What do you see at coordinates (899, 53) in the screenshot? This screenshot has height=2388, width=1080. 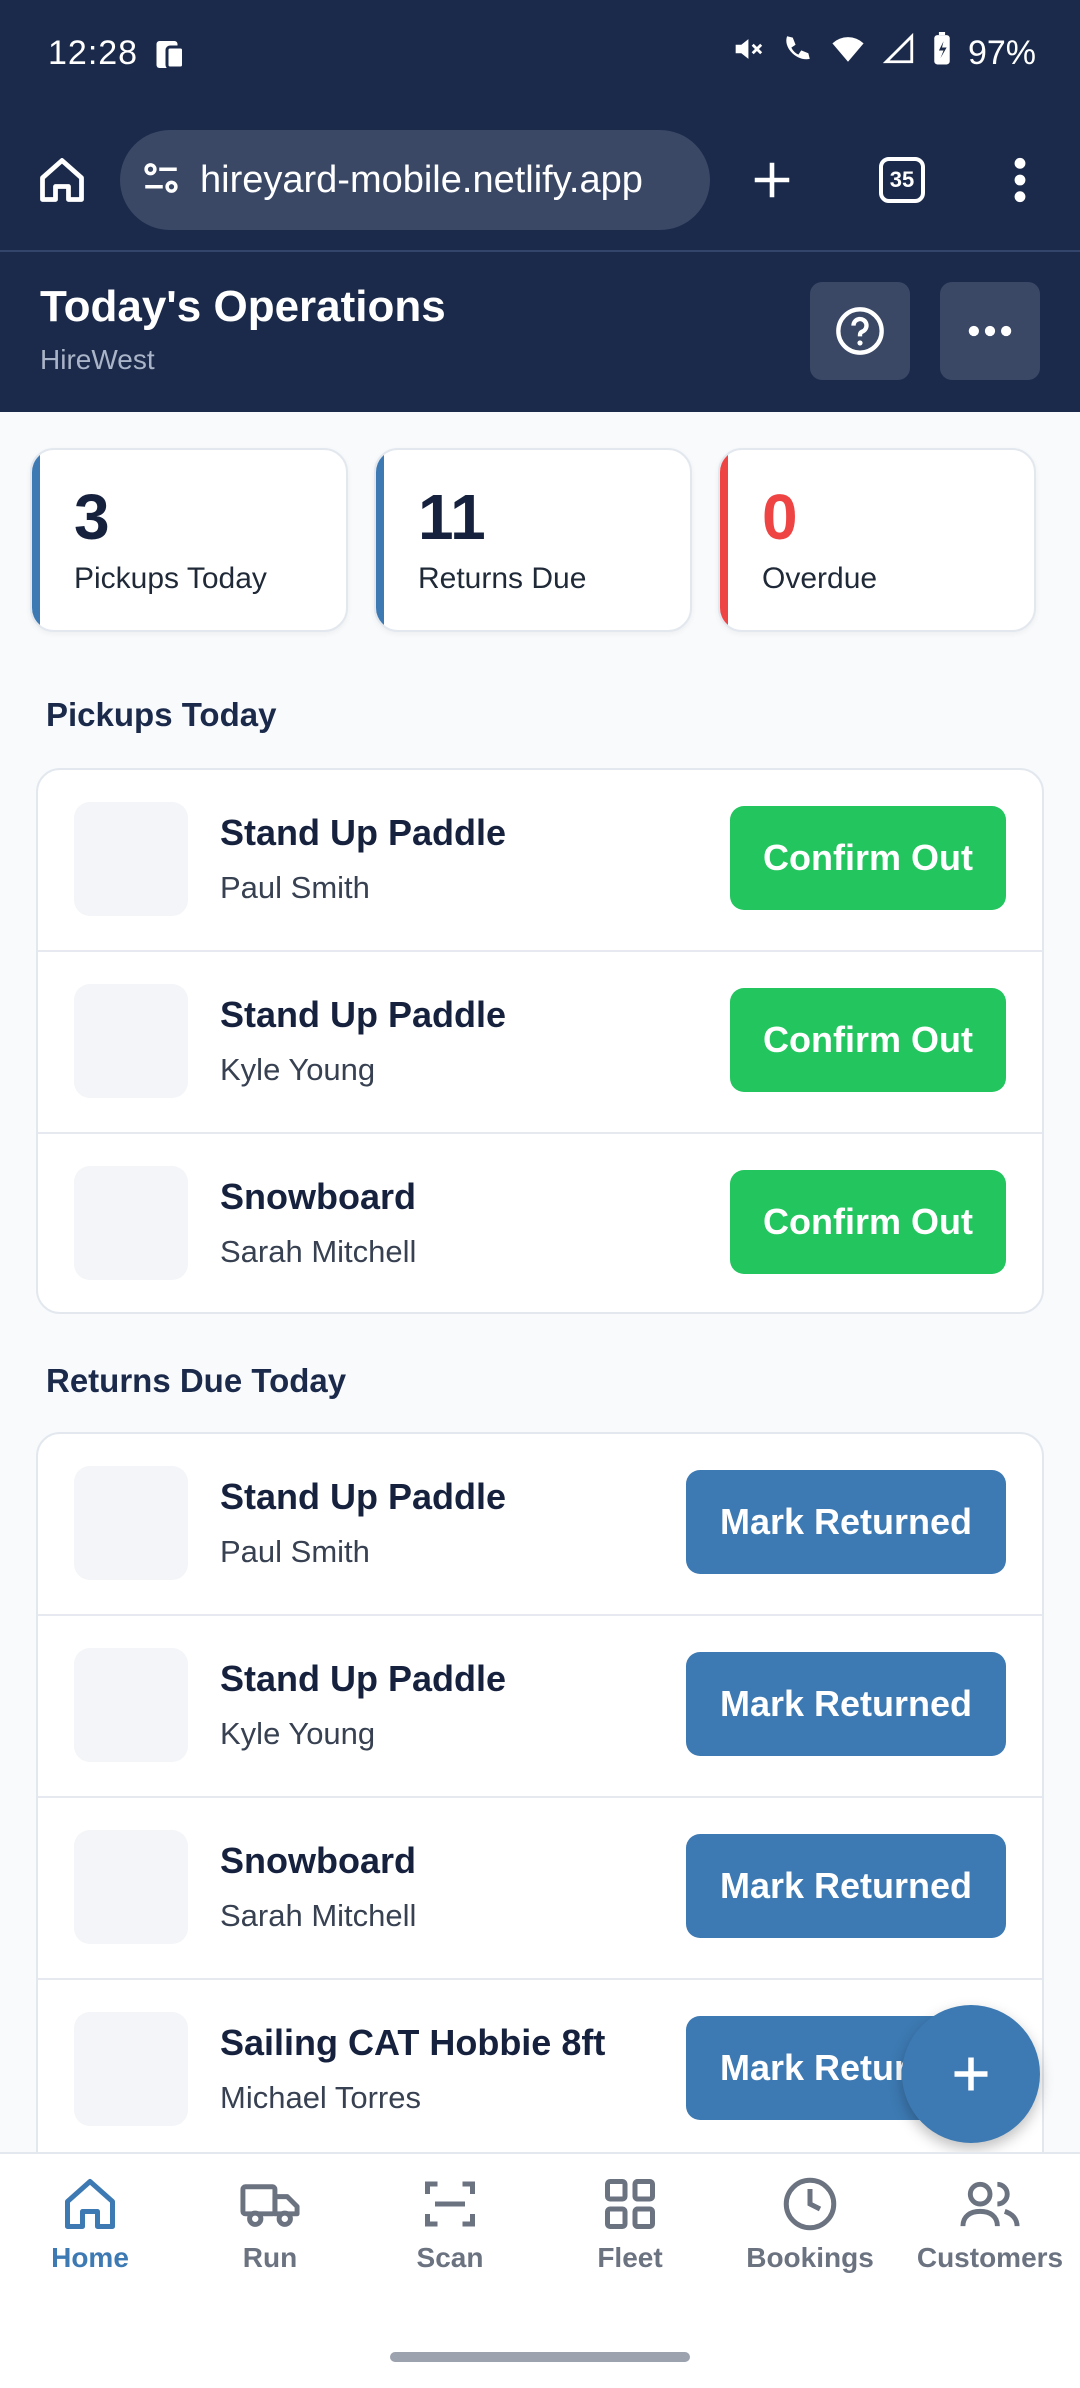 I see `signal-icon` at bounding box center [899, 53].